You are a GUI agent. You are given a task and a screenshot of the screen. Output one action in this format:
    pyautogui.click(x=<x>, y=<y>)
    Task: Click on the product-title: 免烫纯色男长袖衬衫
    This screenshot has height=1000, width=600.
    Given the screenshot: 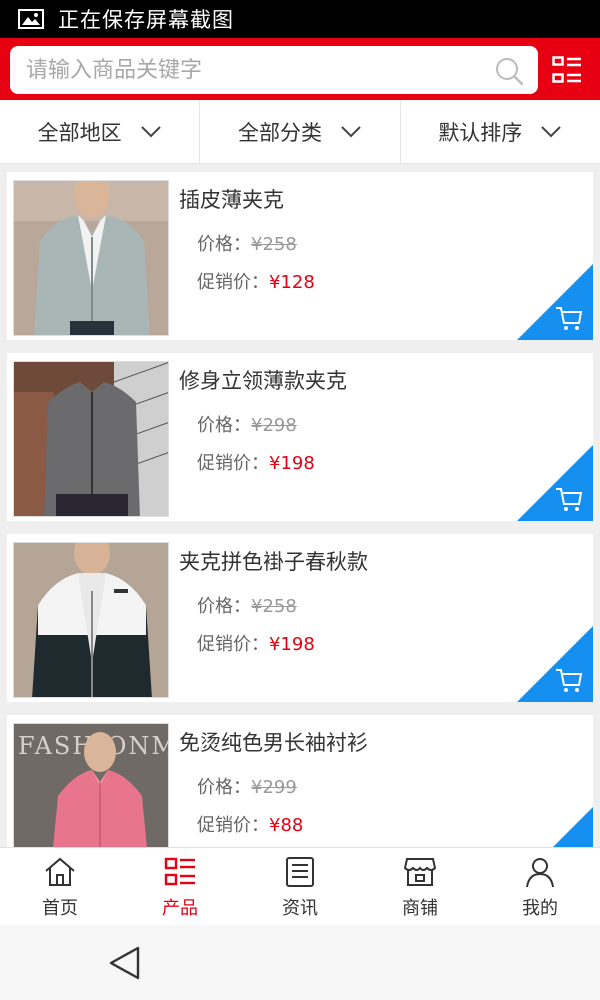 What is the action you would take?
    pyautogui.click(x=273, y=742)
    